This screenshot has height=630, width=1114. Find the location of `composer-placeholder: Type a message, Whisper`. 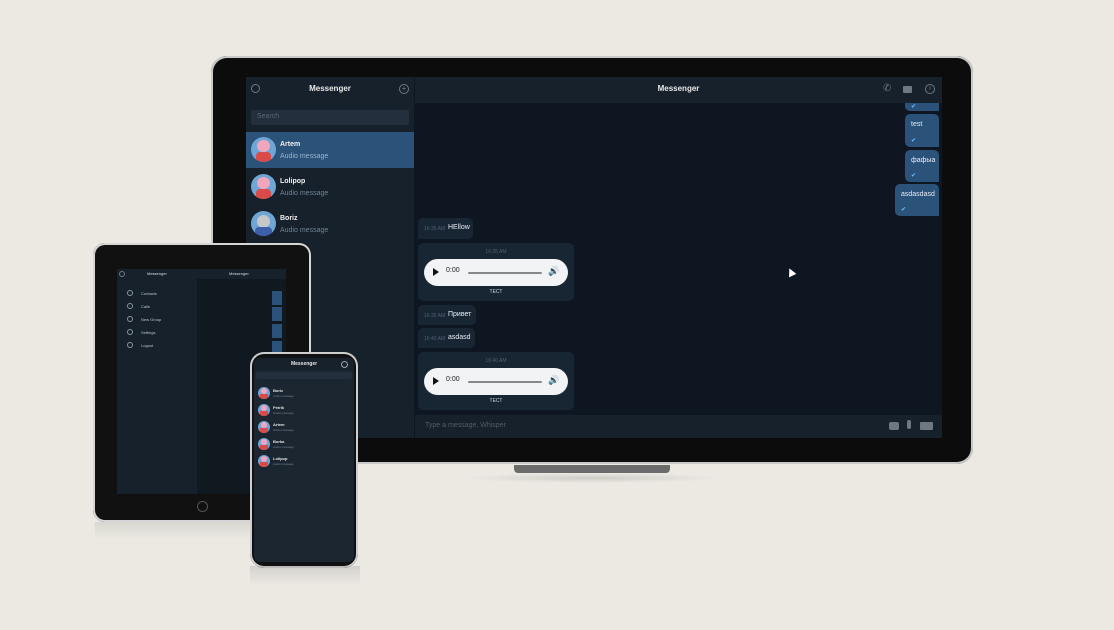

composer-placeholder: Type a message, Whisper is located at coordinates (465, 425).